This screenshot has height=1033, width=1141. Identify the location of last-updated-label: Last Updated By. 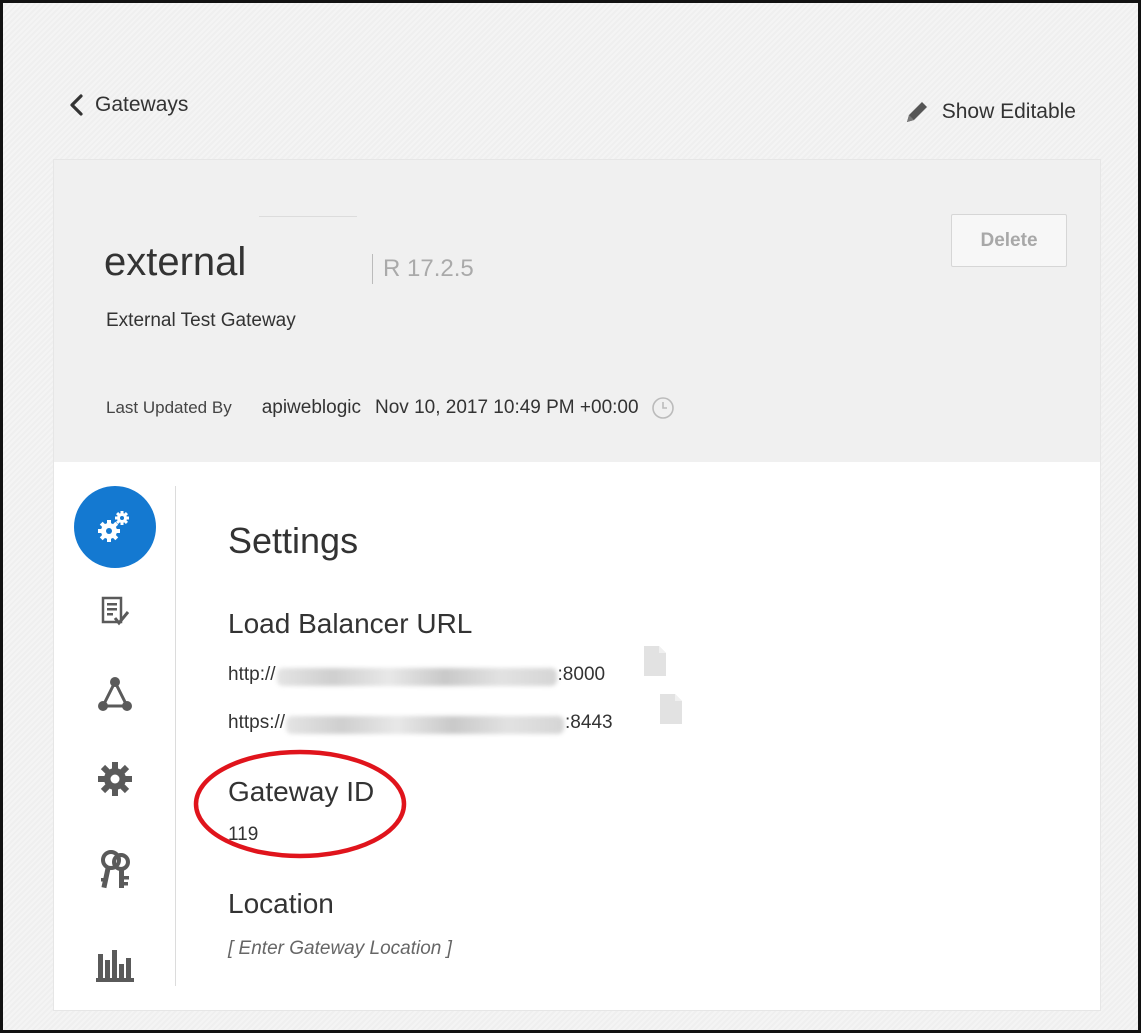
(169, 407).